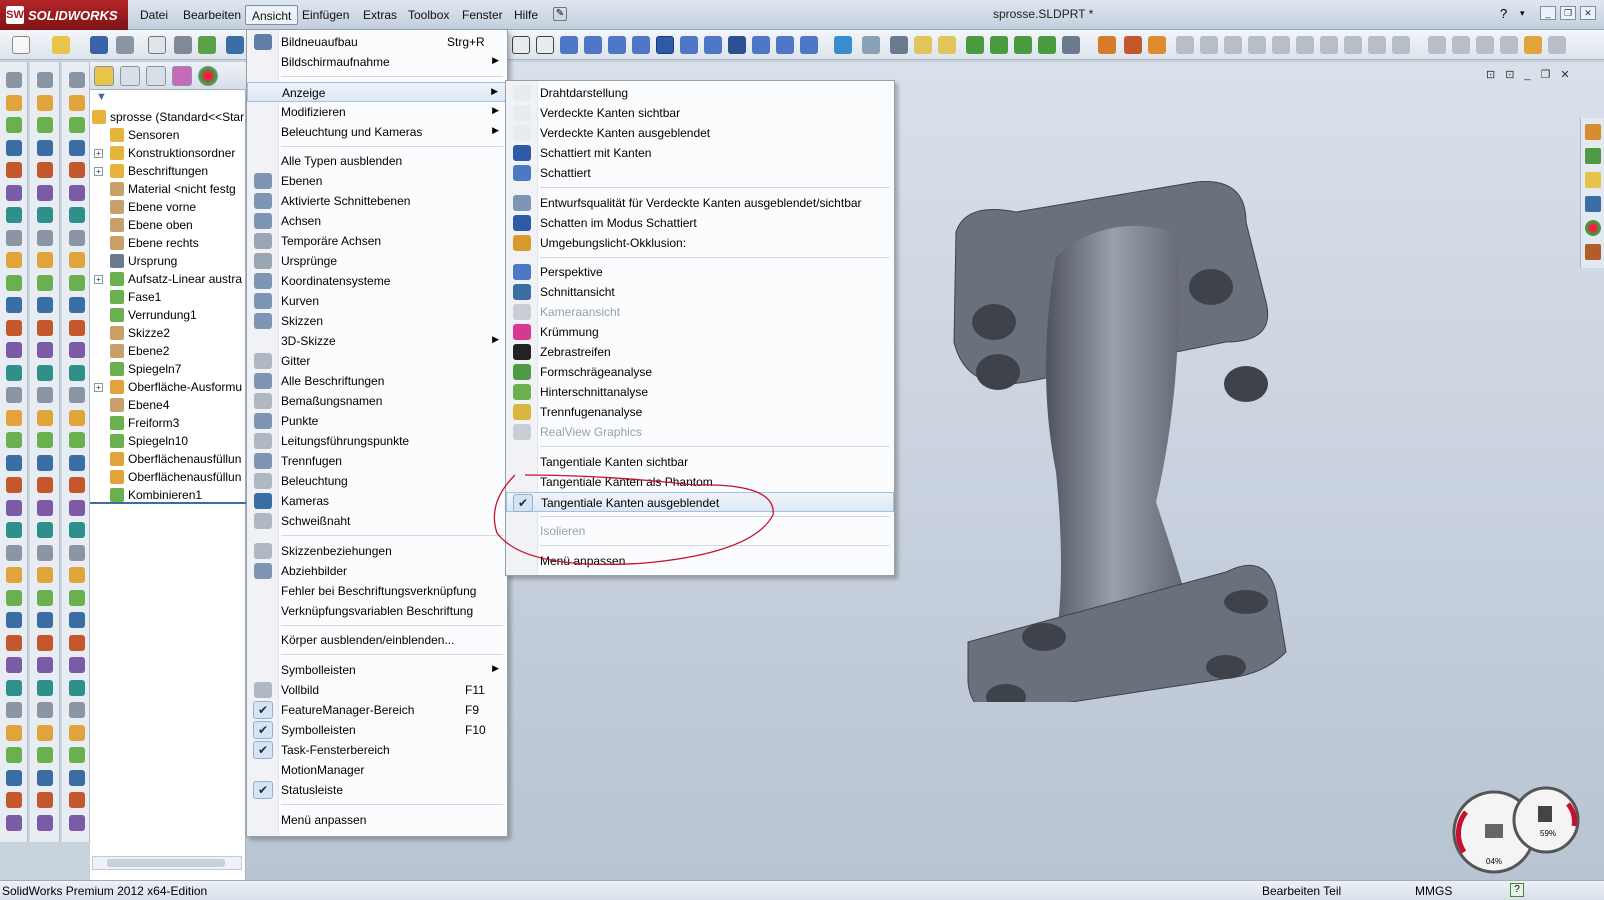 The image size is (1604, 900). I want to click on rebuild-icon, so click(207, 45).